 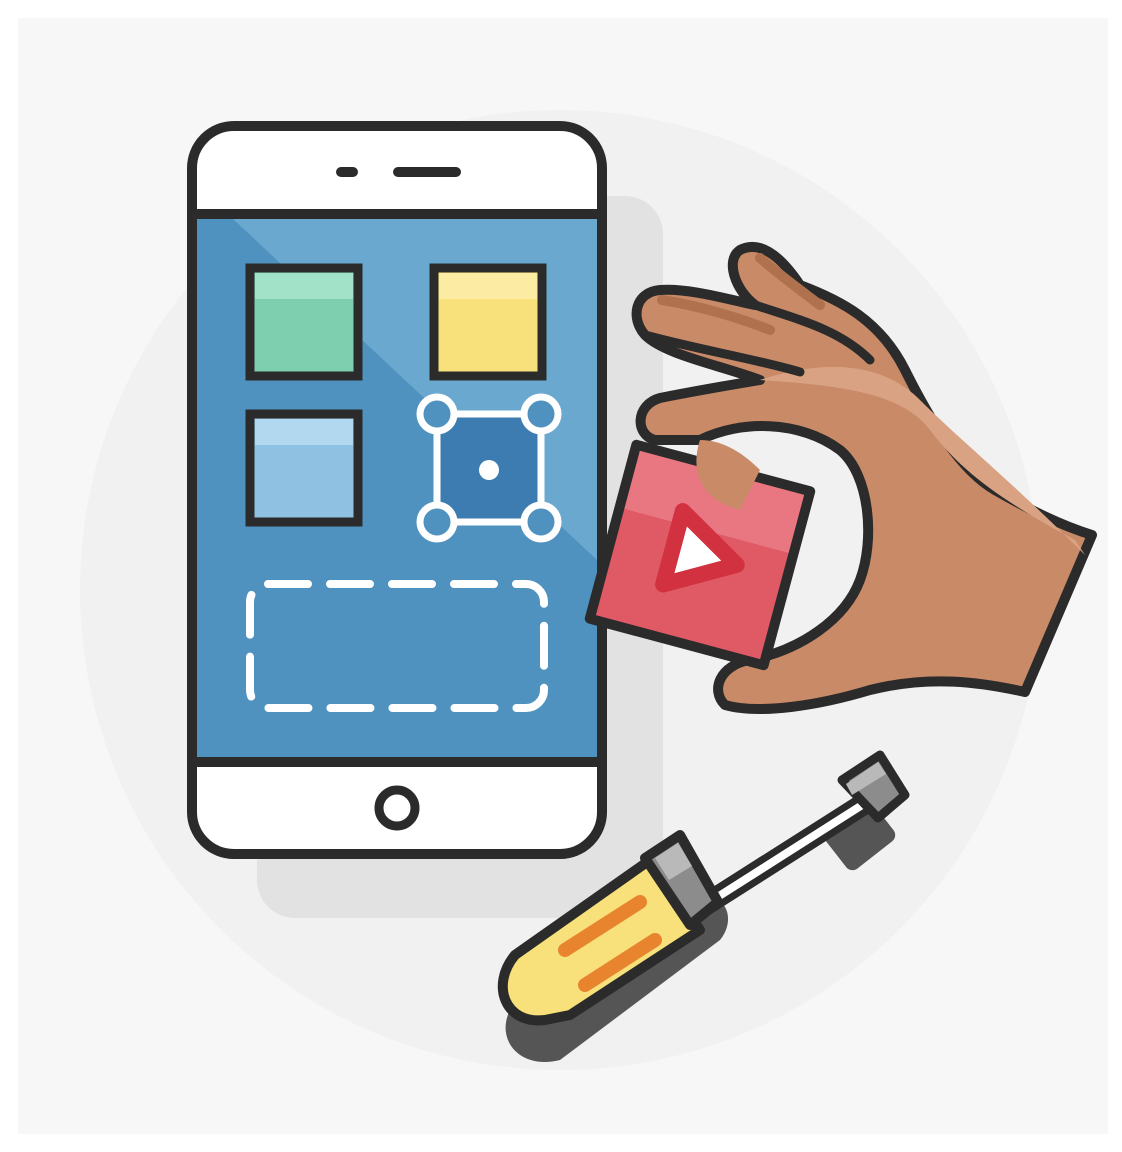 I want to click on phone-home-button, so click(x=397, y=808).